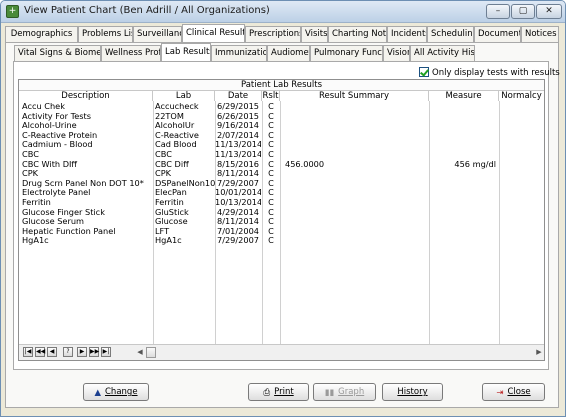  Describe the element at coordinates (105, 34) in the screenshot. I see `tab-problems-lists: Problems Lists` at that location.